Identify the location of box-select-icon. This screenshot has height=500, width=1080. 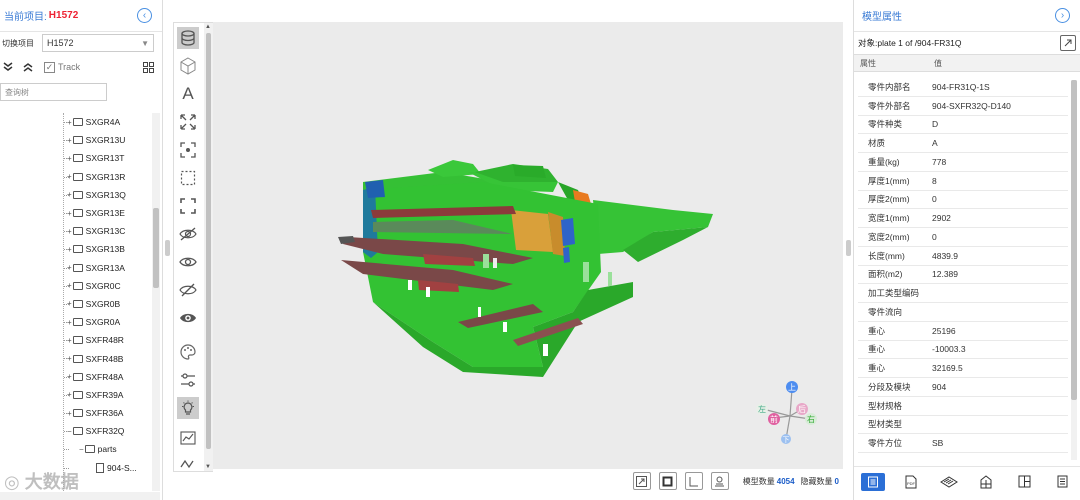
(188, 178).